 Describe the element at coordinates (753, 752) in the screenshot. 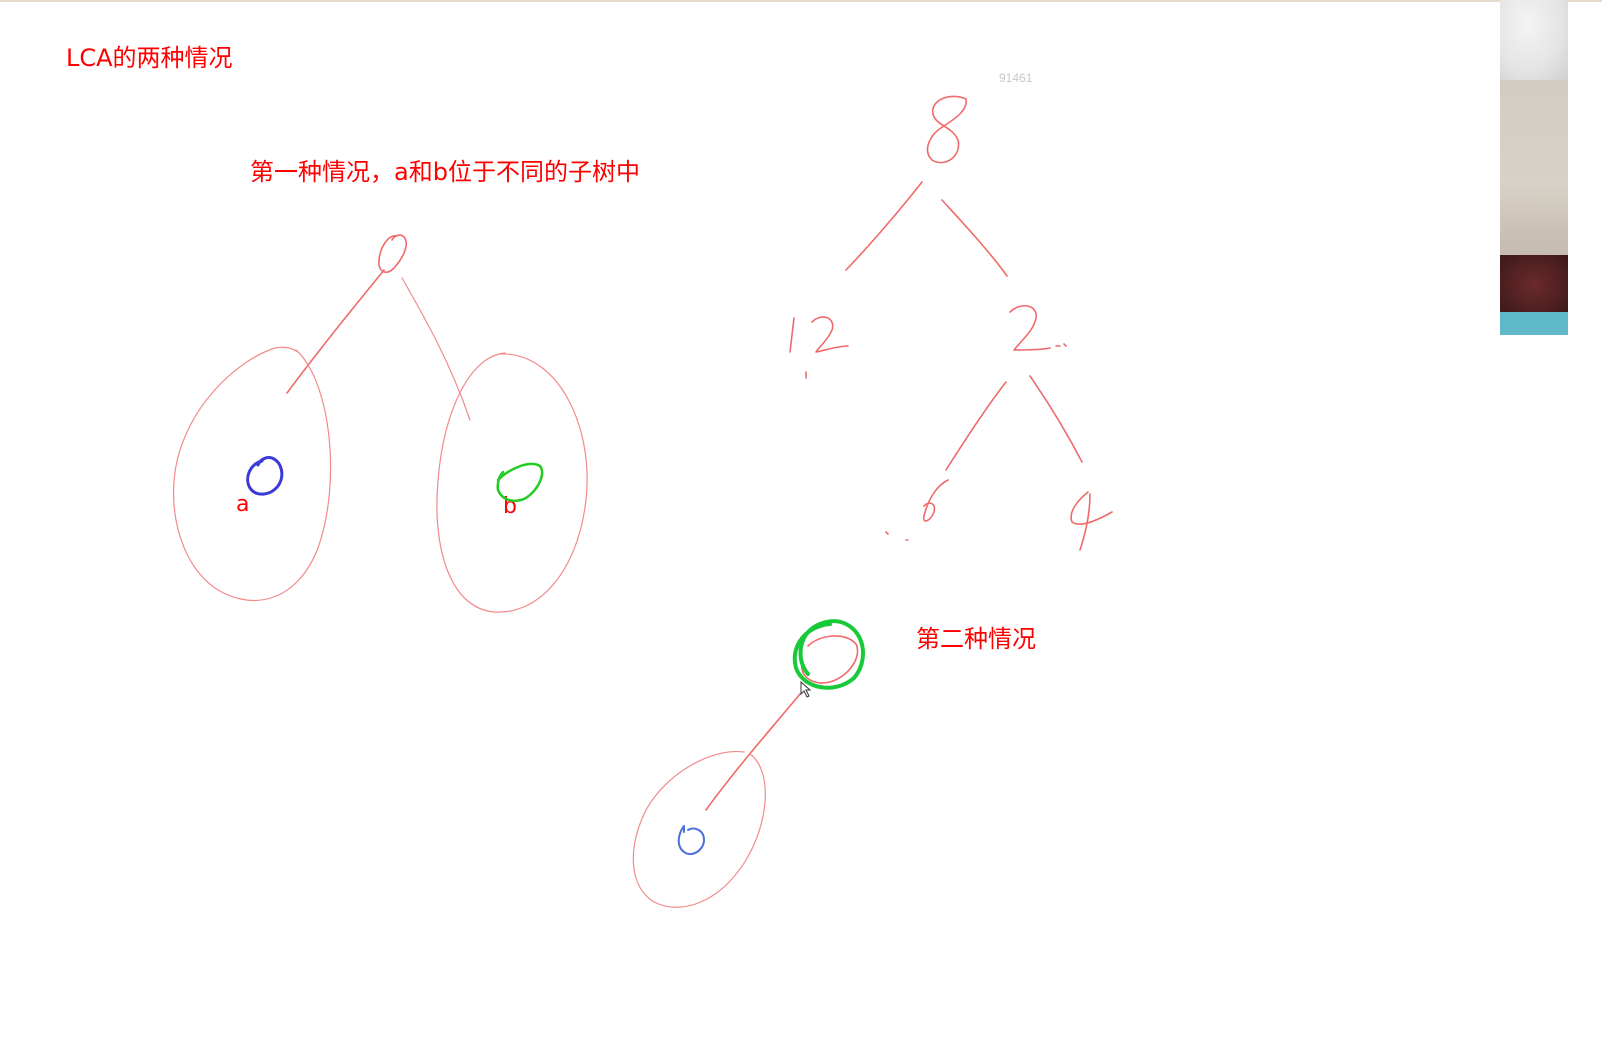

I see `case2-edge` at that location.